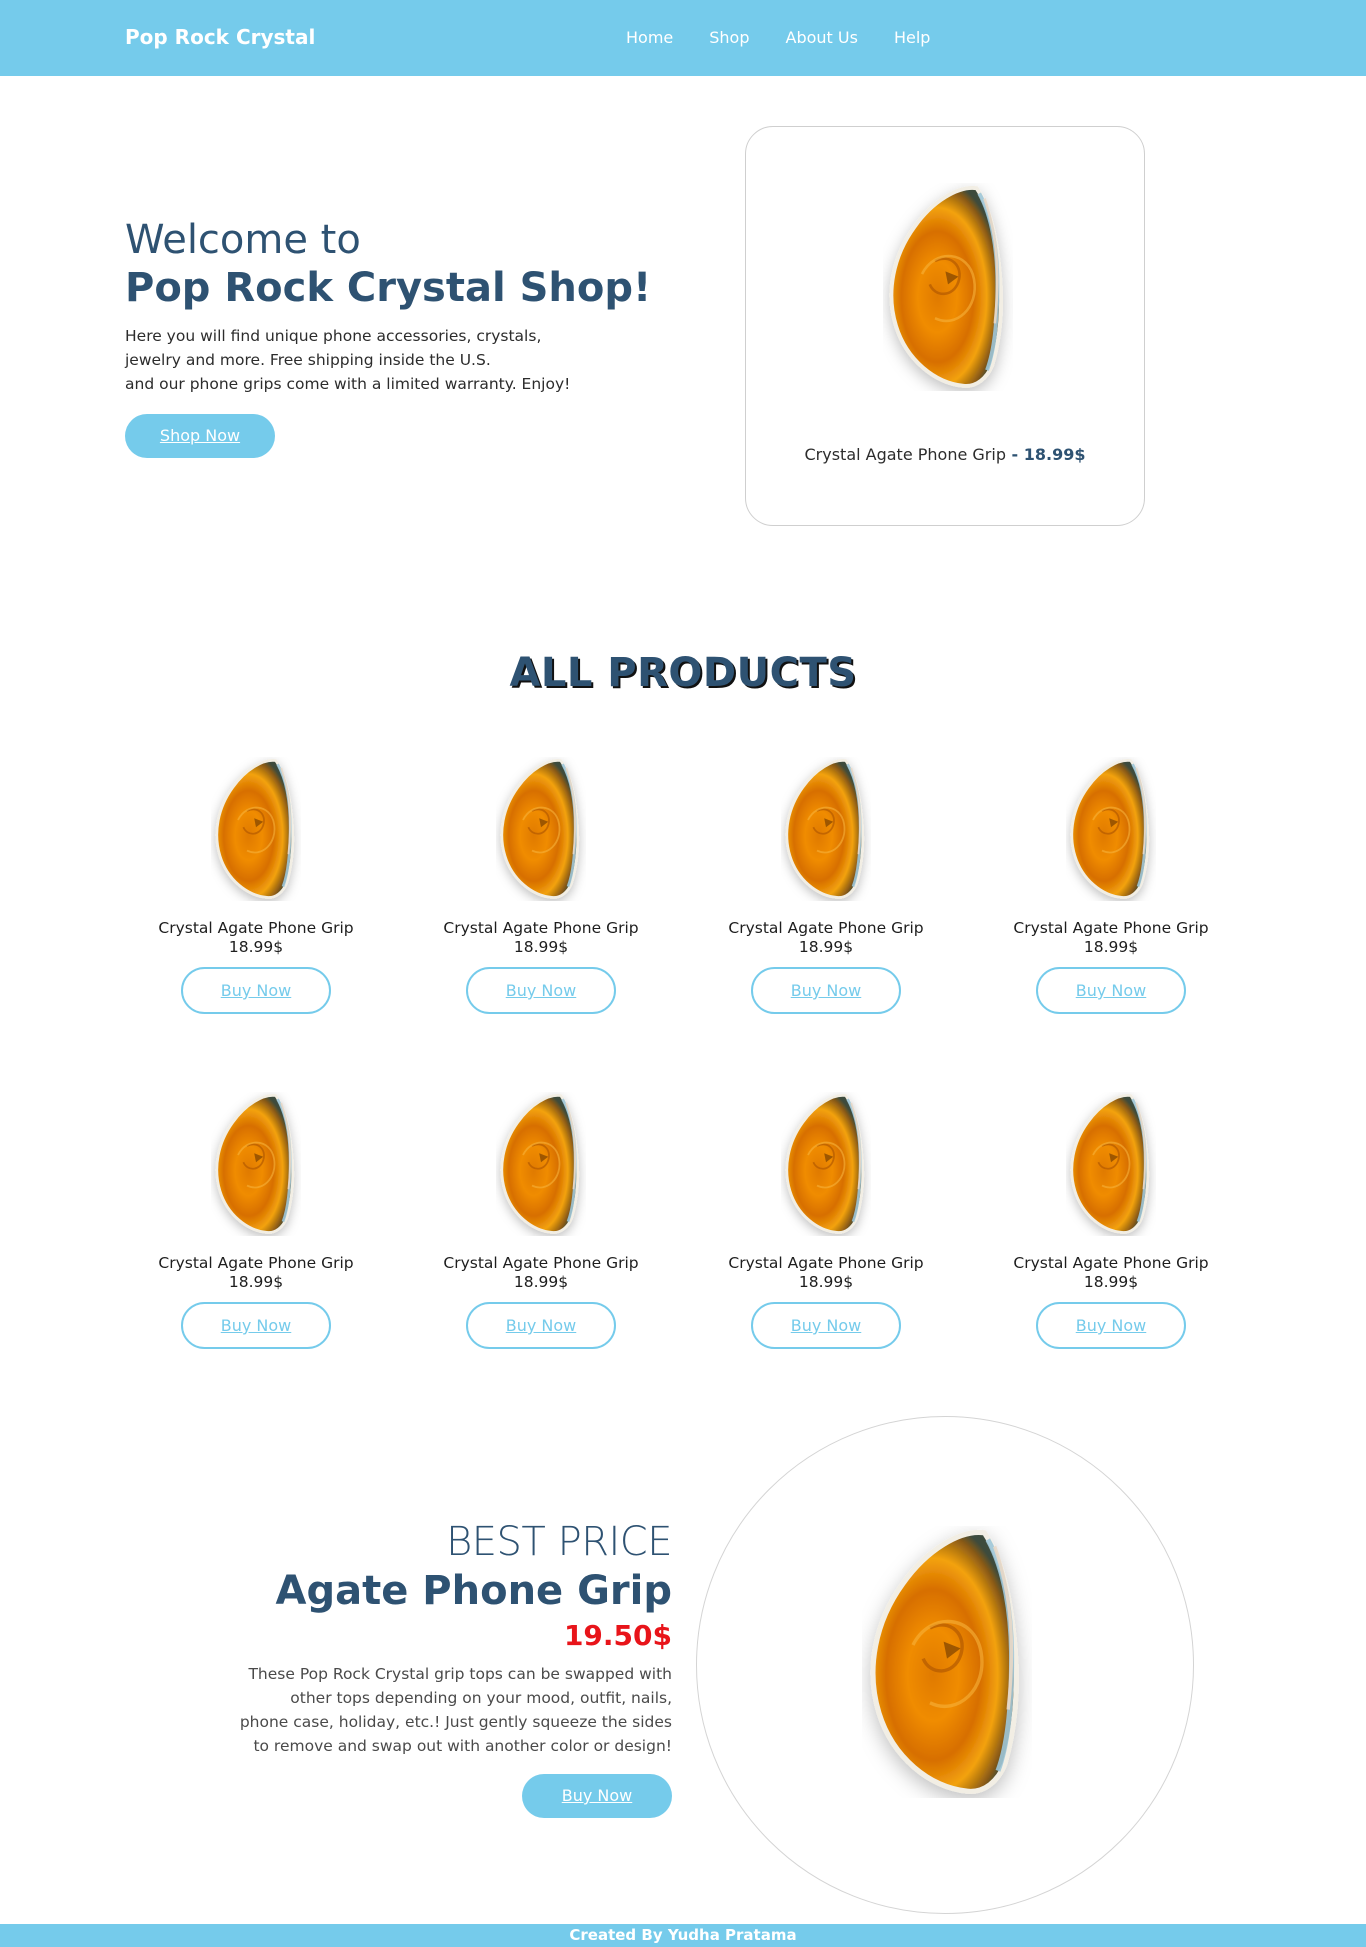 The width and height of the screenshot is (1366, 1947). What do you see at coordinates (912, 37) in the screenshot?
I see `nav-link-help: Help` at bounding box center [912, 37].